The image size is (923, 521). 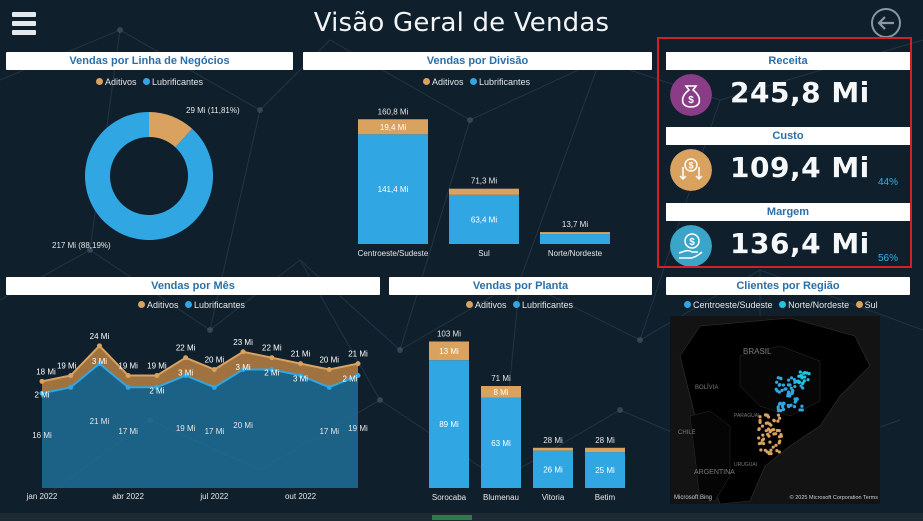 What do you see at coordinates (687, 304) in the screenshot?
I see `legend-dot-centroeste-sudeste` at bounding box center [687, 304].